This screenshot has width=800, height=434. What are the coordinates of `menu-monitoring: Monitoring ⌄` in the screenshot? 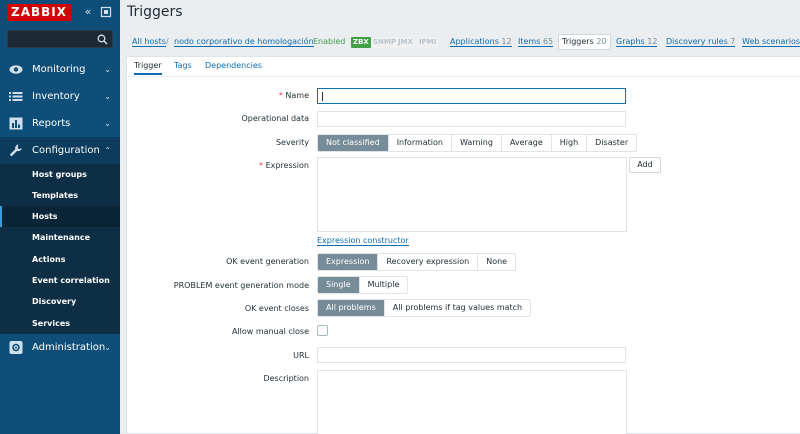 It's located at (60, 69).